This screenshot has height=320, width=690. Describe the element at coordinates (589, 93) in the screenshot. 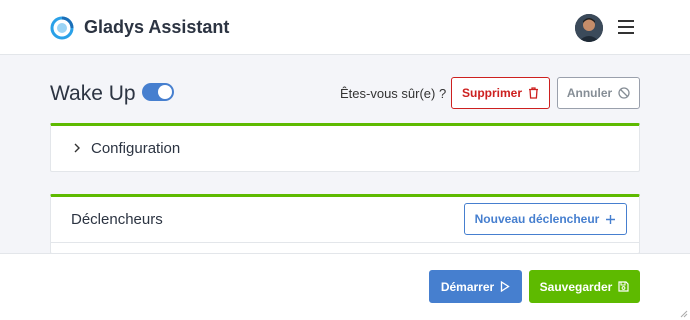

I see `cancel-button-label: Annuler` at that location.